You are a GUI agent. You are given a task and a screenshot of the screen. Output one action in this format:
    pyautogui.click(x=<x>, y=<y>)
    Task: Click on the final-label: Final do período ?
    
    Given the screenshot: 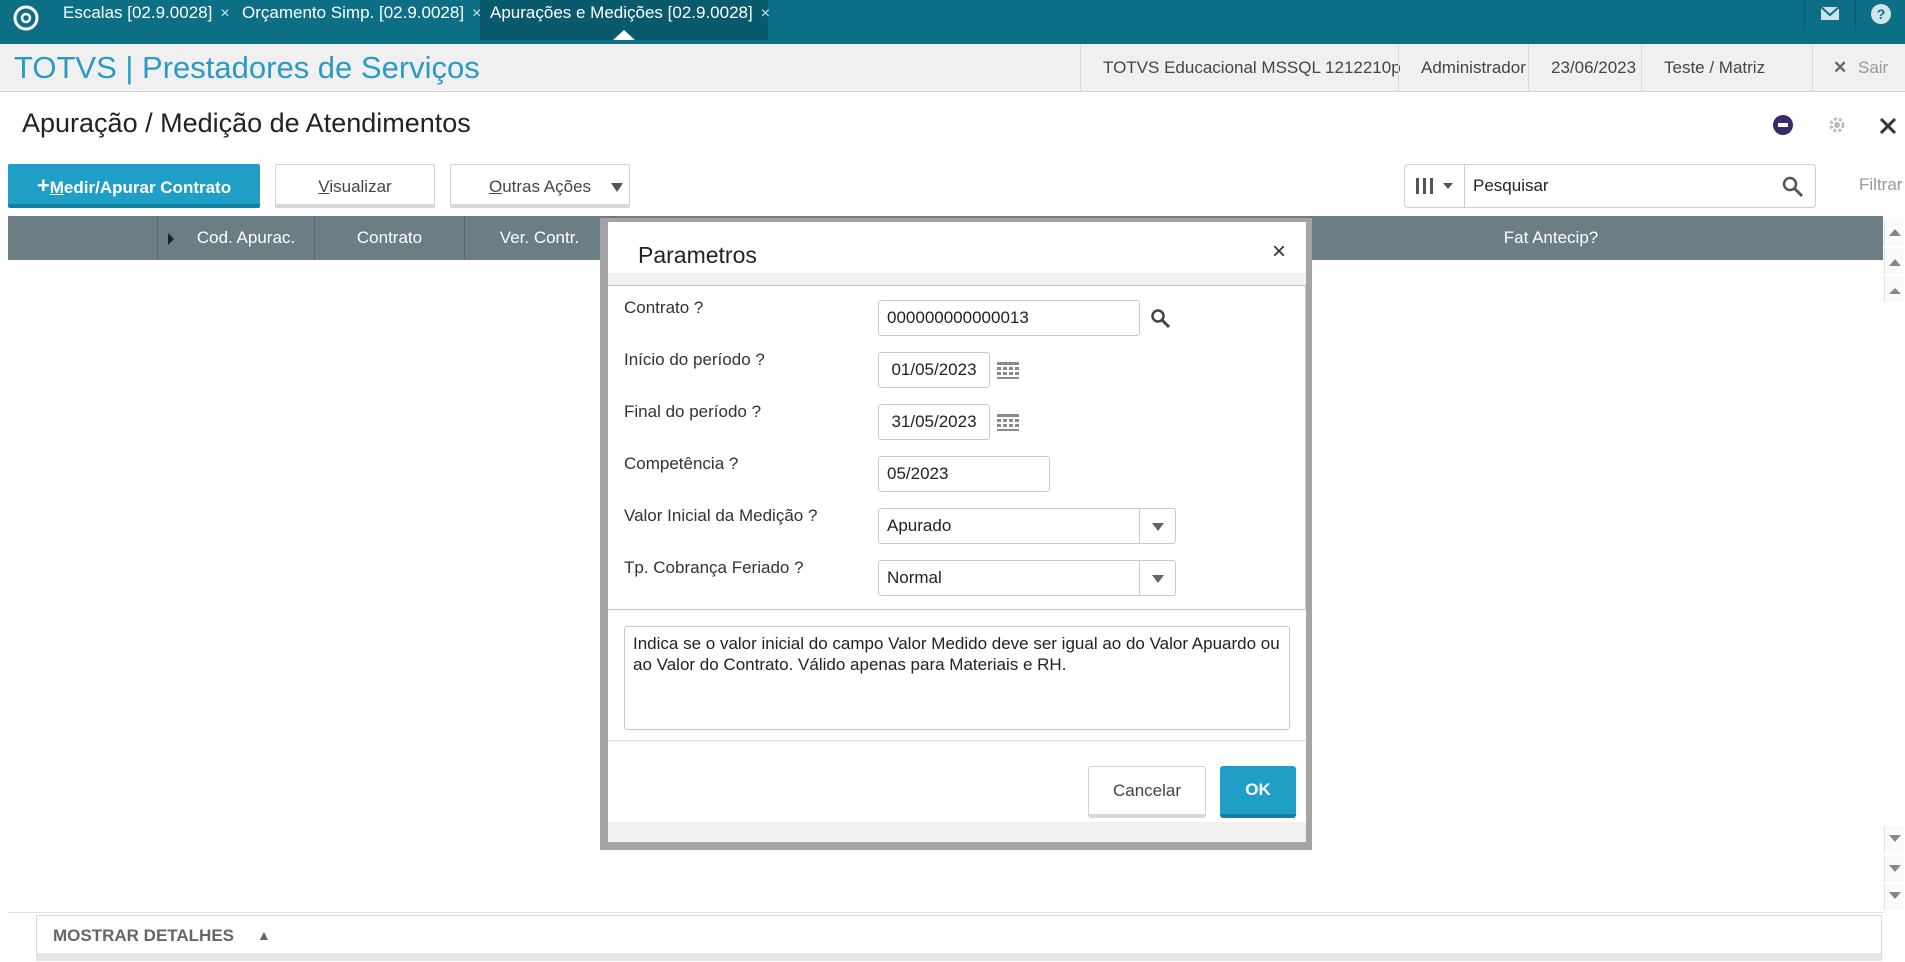 What is the action you would take?
    pyautogui.click(x=693, y=411)
    